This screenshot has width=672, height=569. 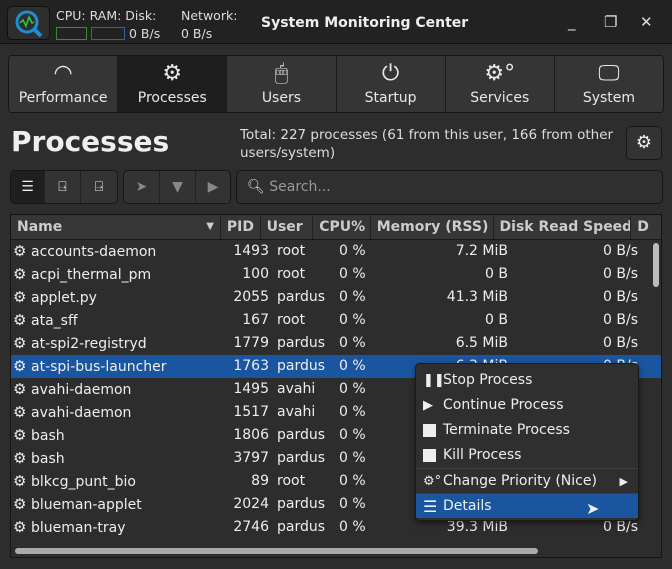 What do you see at coordinates (477, 297) in the screenshot?
I see `cell-memory: 41.3 MiB` at bounding box center [477, 297].